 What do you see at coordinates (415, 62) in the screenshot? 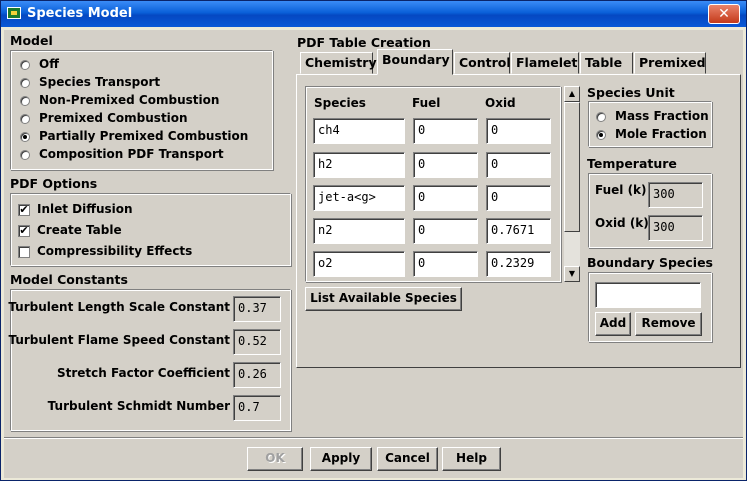
I see `tab-boundary: Boundary` at bounding box center [415, 62].